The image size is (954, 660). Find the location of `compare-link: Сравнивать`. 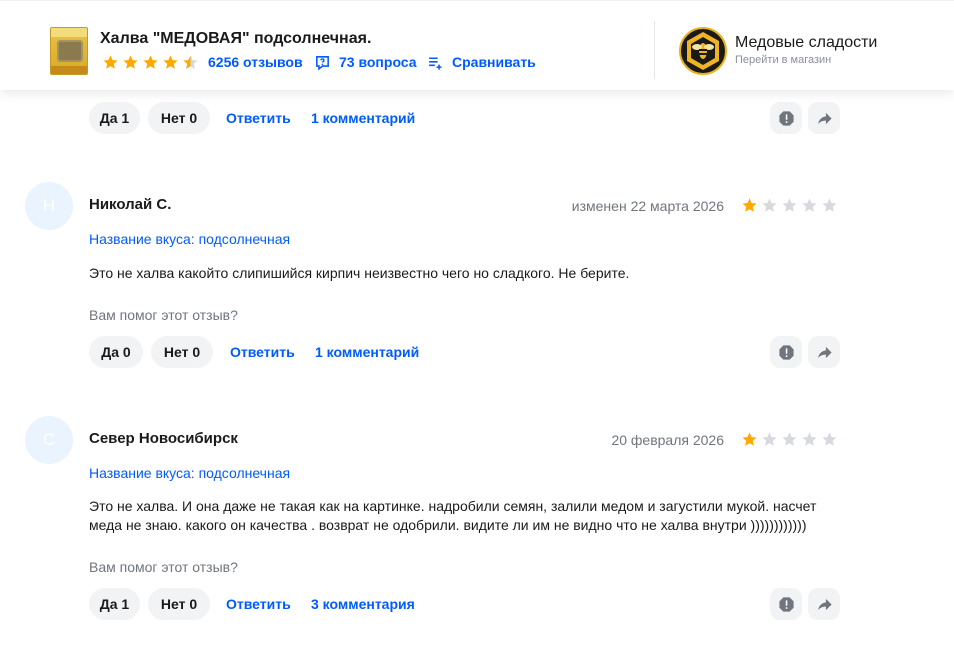

compare-link: Сравнивать is located at coordinates (481, 62).